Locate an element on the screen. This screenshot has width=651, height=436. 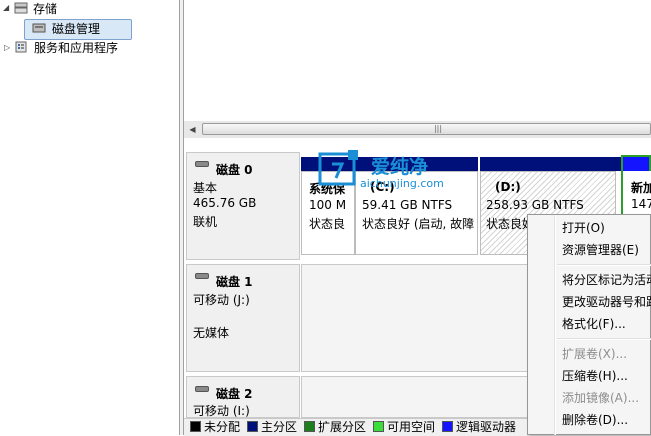
disk-1-name: 磁盘 1 is located at coordinates (234, 282).